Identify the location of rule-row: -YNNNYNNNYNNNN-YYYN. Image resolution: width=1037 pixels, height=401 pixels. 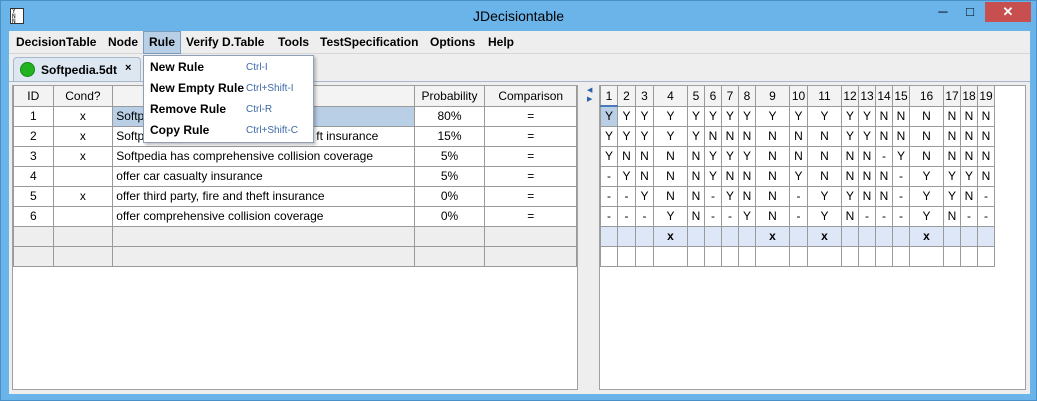
(797, 176).